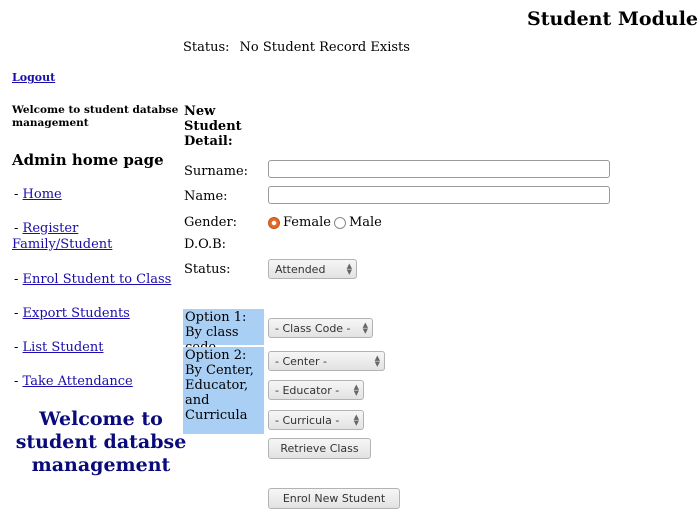 This screenshot has width=698, height=509. I want to click on enrol-student-link: Enrol Student to Class, so click(97, 279).